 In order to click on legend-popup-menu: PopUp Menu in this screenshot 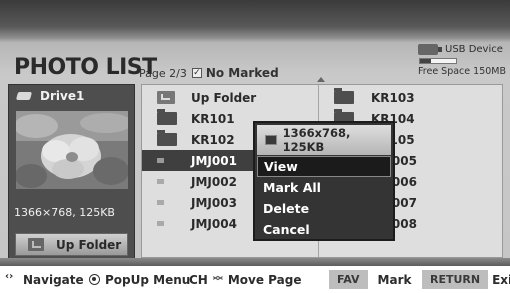, I will do `click(139, 279)`.